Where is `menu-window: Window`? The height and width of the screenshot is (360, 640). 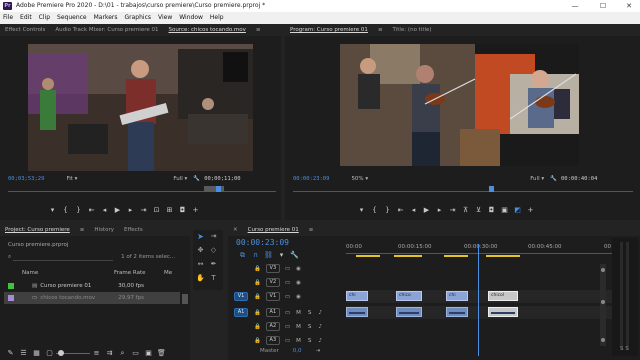 menu-window: Window is located at coordinates (191, 18).